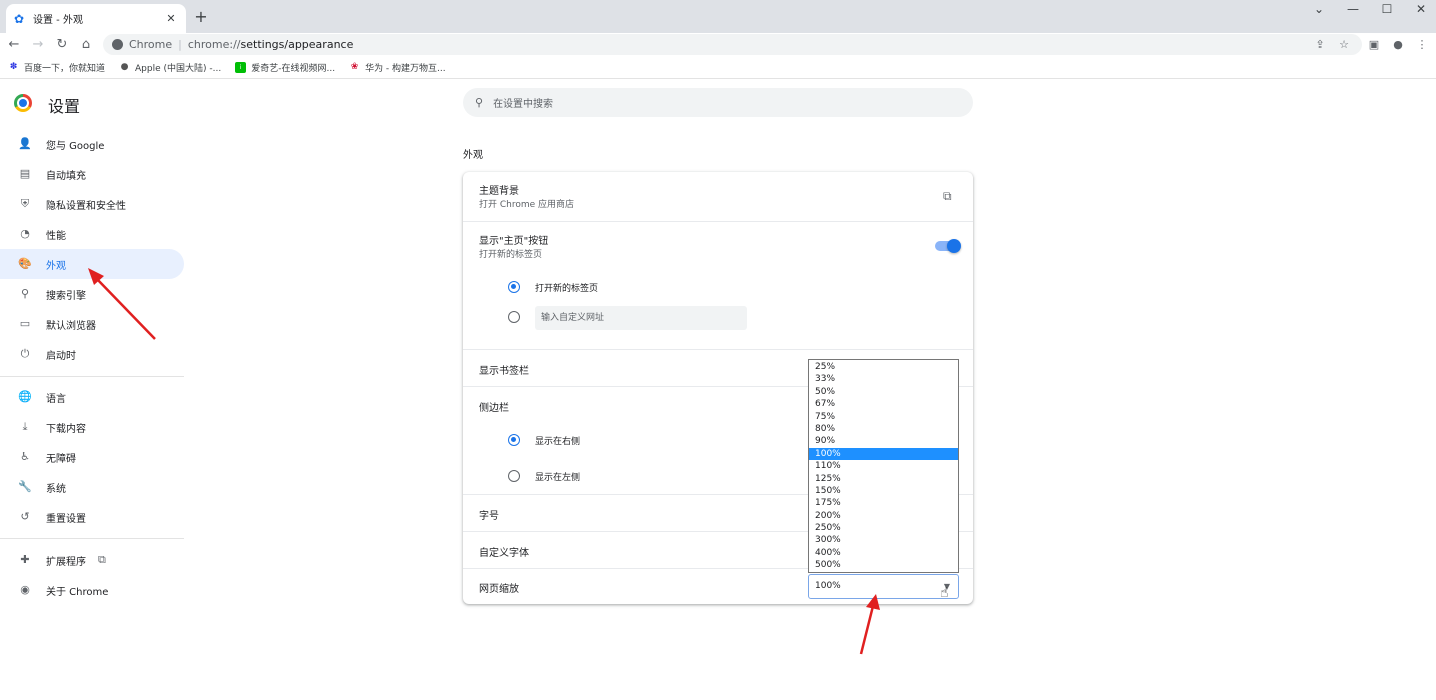 The height and width of the screenshot is (700, 1436). What do you see at coordinates (241, 67) in the screenshot?
I see `iqiyi-icon: i` at bounding box center [241, 67].